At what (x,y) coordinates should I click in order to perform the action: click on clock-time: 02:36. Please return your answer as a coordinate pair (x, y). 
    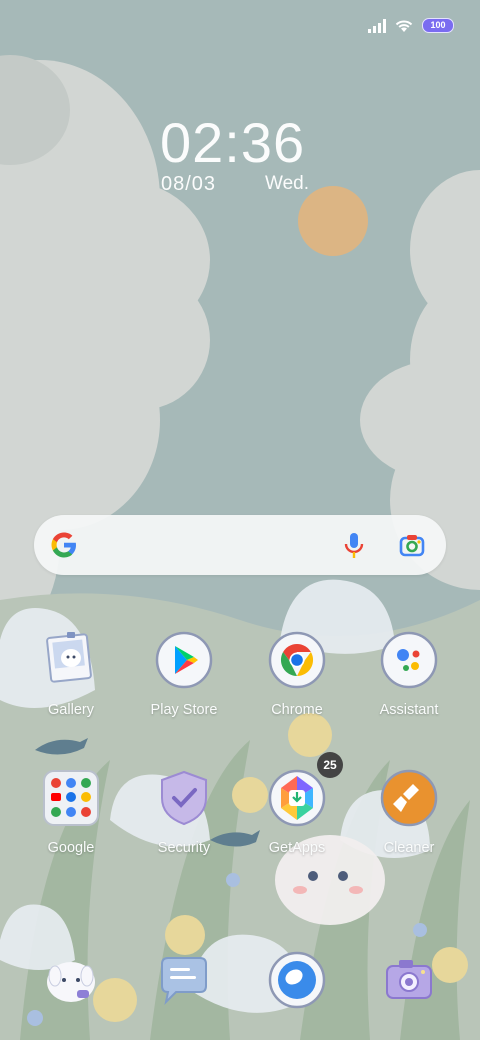
    Looking at the image, I should click on (233, 142).